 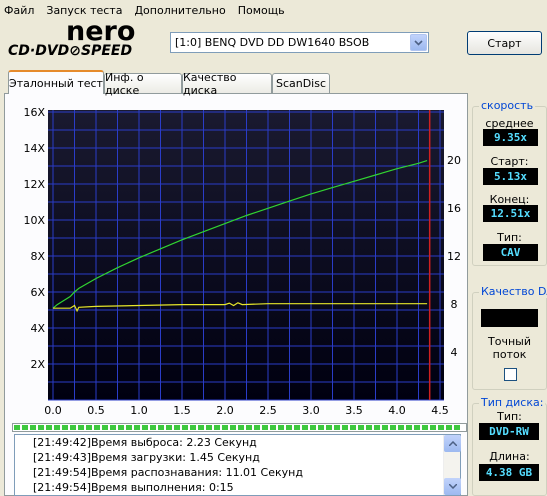 I want to click on x-tick-label: 1.0, so click(x=139, y=410).